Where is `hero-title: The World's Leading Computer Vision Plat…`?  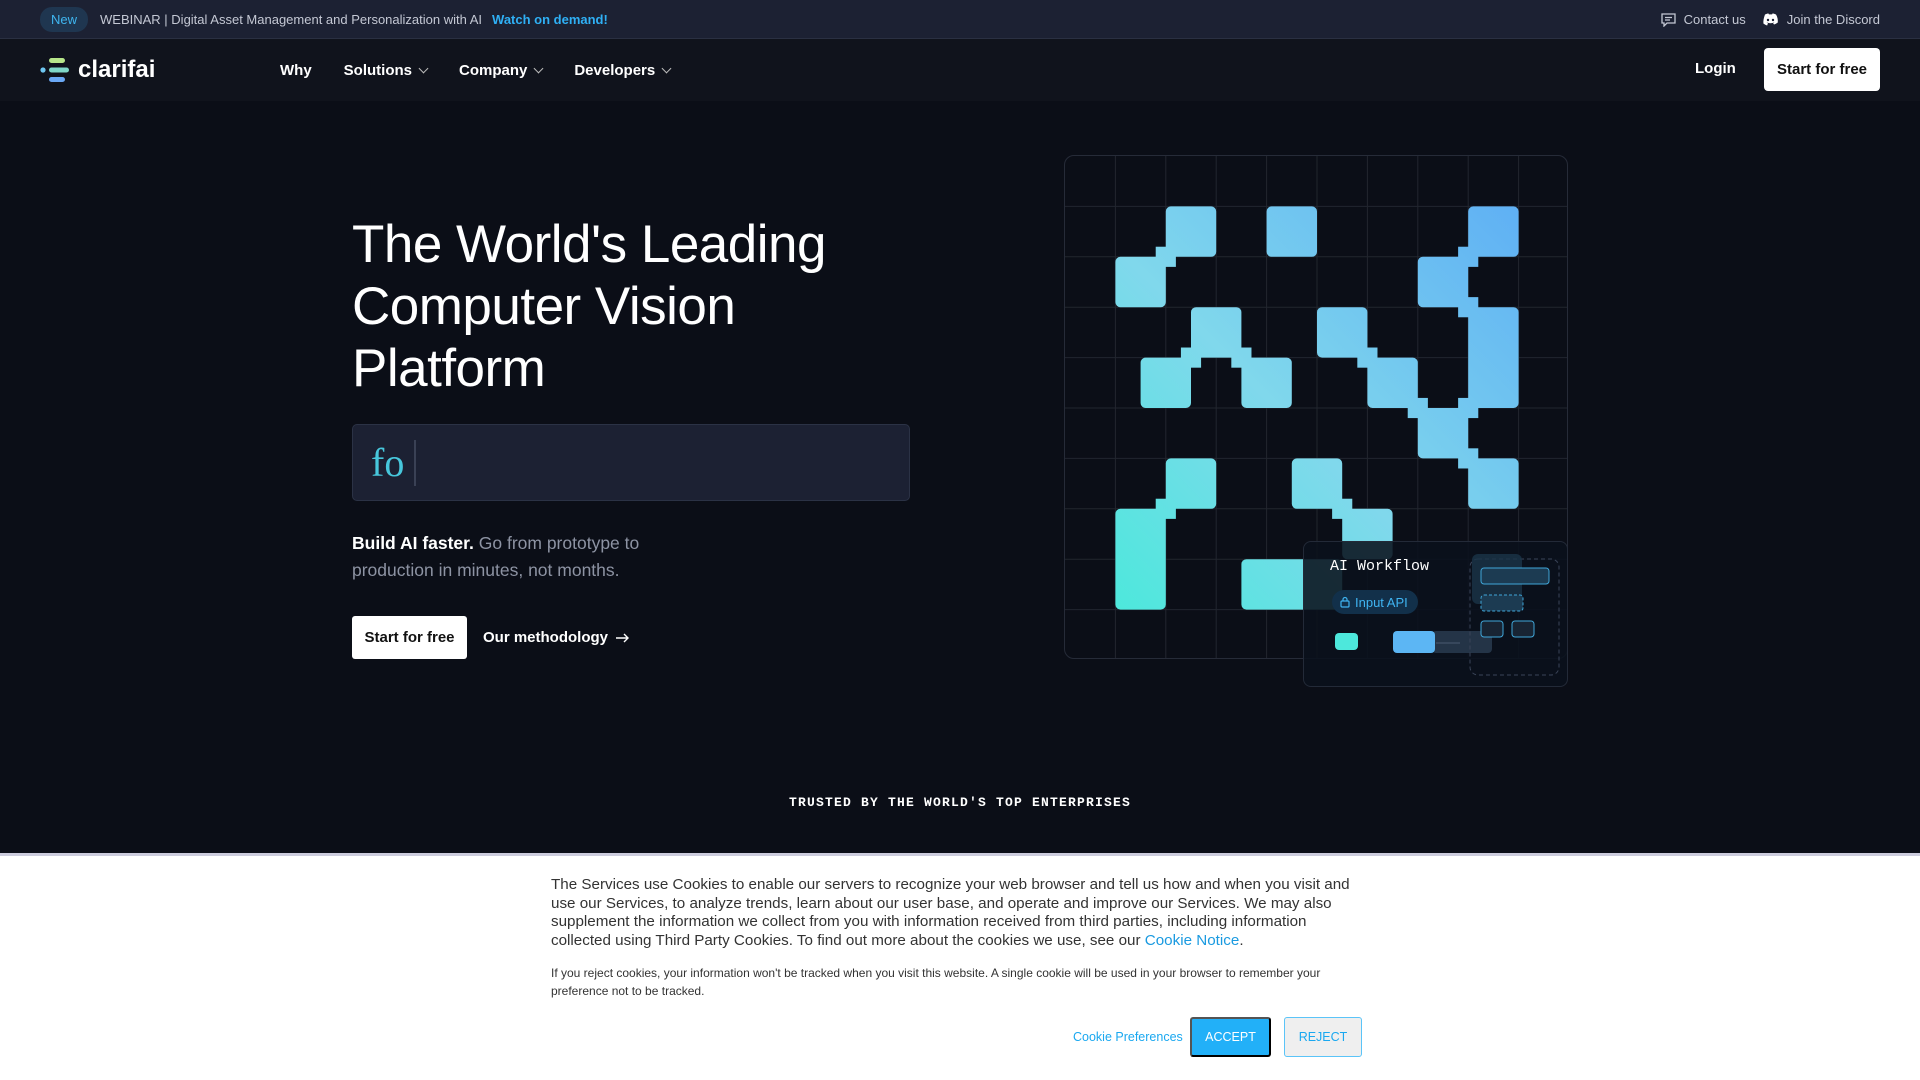 hero-title: The World's Leading Computer Vision Plat… is located at coordinates (589, 306).